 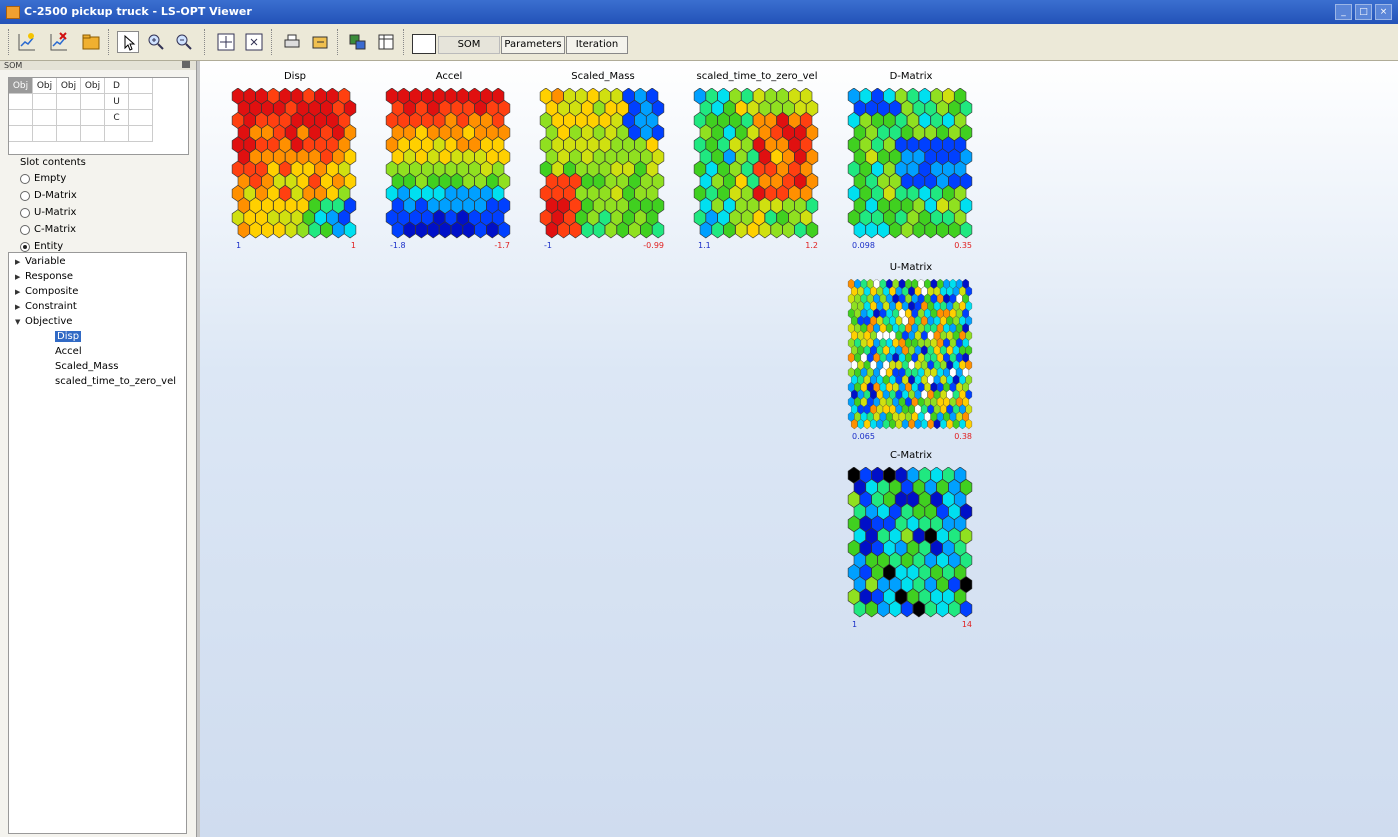 What do you see at coordinates (292, 42) in the screenshot?
I see `print-icon` at bounding box center [292, 42].